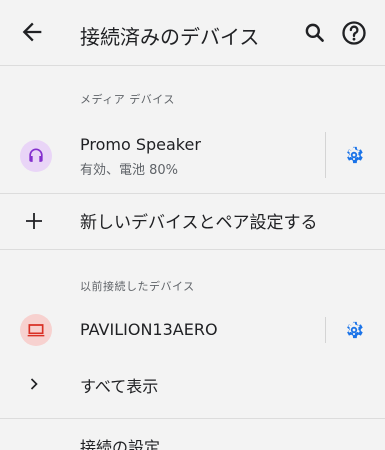  Describe the element at coordinates (36, 330) in the screenshot. I see `laptop-icon` at that location.